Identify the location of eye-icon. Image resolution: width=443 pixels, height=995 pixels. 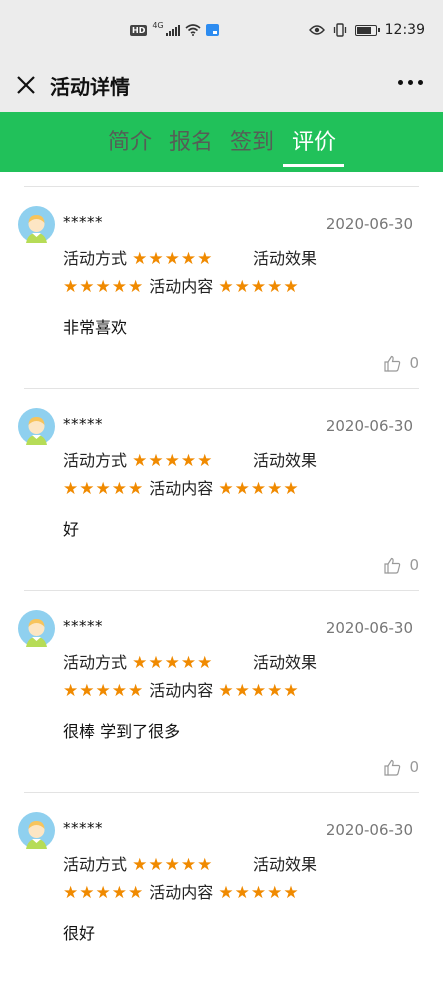
(316, 30).